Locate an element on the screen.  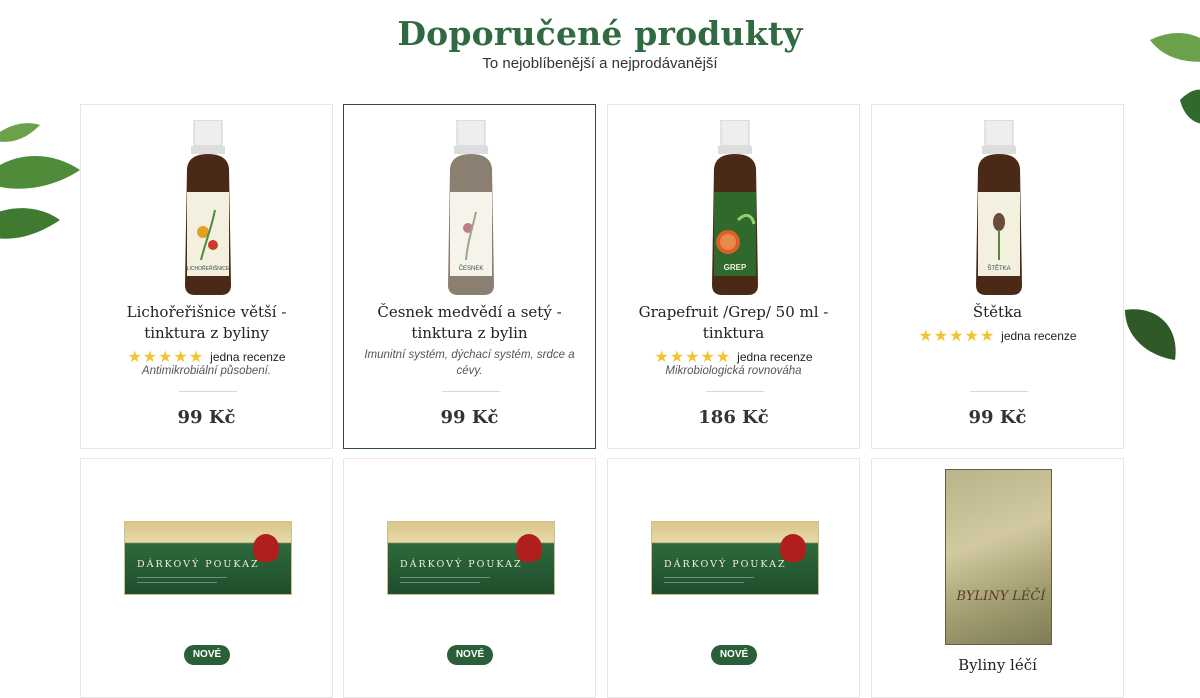
section-title: Doporučené produkty is located at coordinates (600, 33).